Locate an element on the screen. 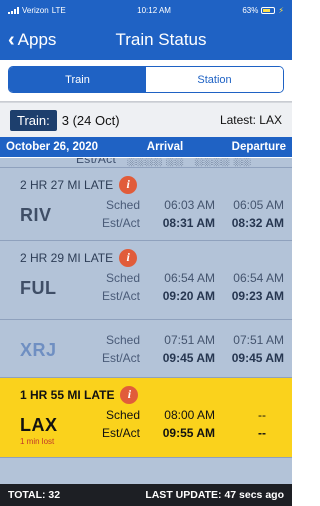 The image size is (320, 506). departure-times: 06:05 AM 08:32 AM is located at coordinates (253, 214).